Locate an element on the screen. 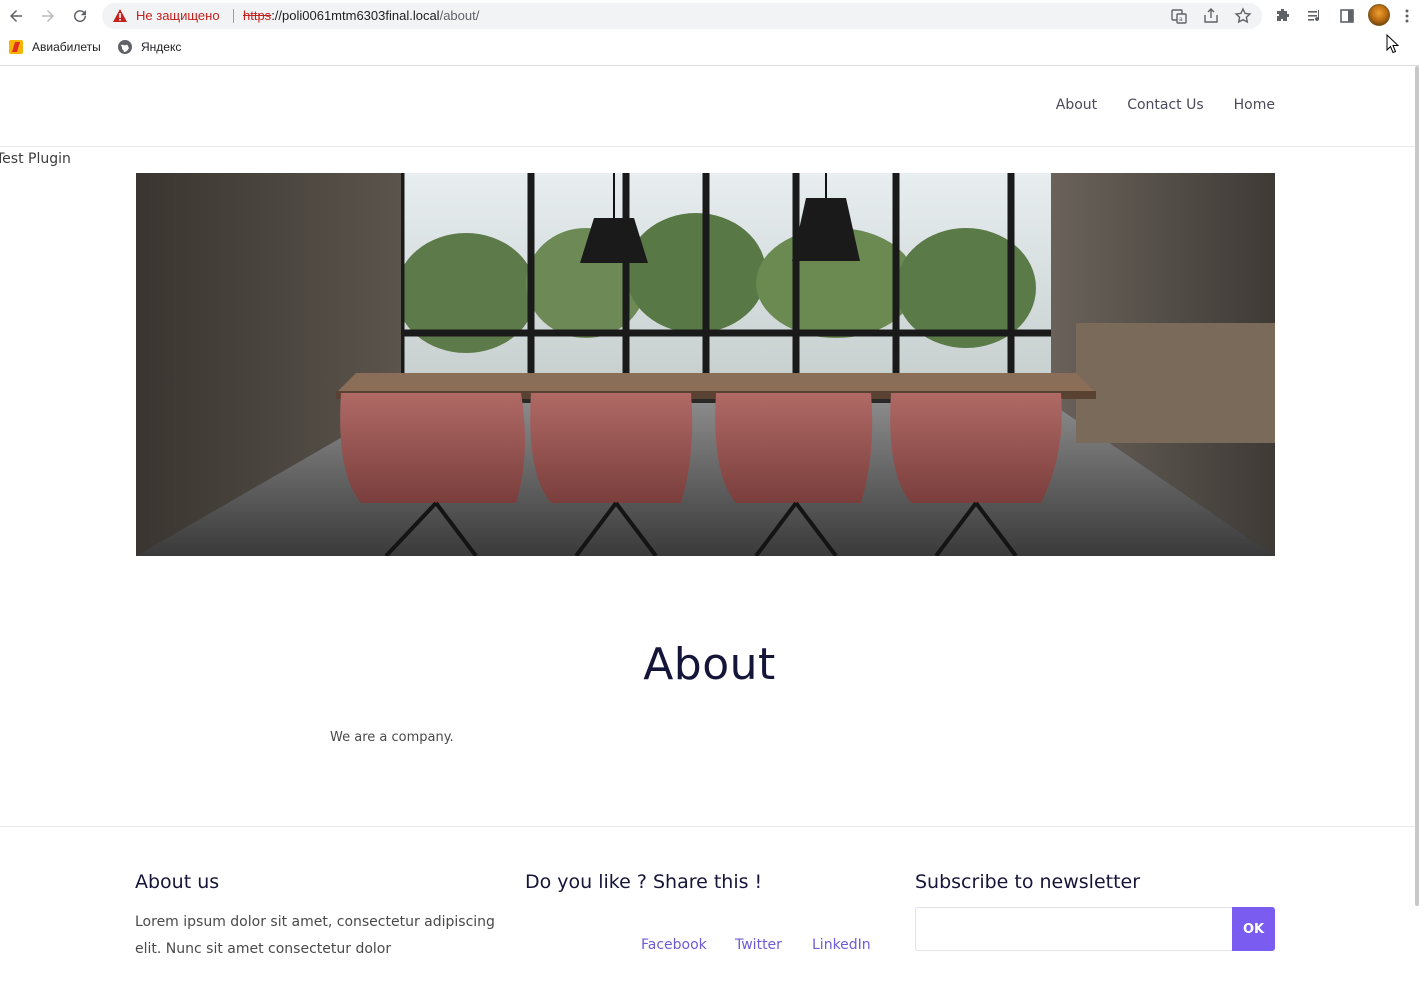  reload-icon is located at coordinates (80, 16).